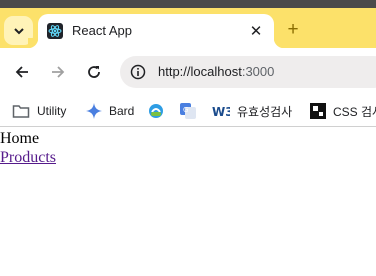 Image resolution: width=376 pixels, height=276 pixels. I want to click on w3c-icon: W3, so click(221, 112).